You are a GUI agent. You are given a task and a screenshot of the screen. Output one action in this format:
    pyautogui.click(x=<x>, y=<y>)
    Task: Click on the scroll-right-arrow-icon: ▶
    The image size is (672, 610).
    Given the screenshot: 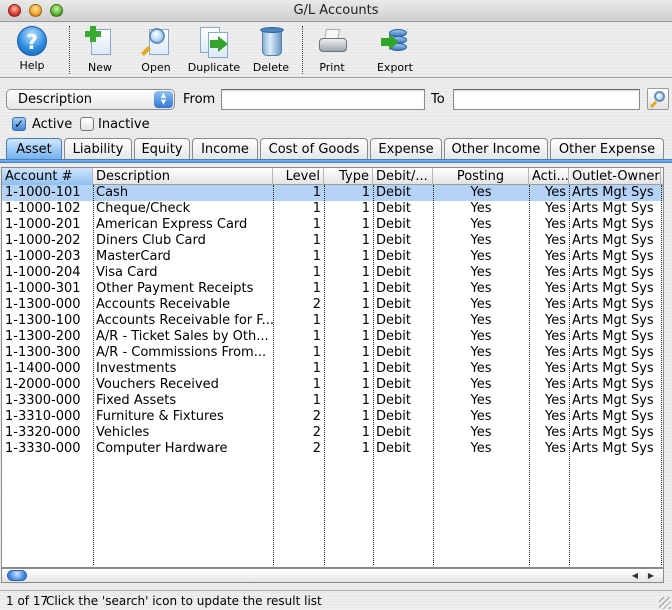 What is the action you would take?
    pyautogui.click(x=651, y=575)
    